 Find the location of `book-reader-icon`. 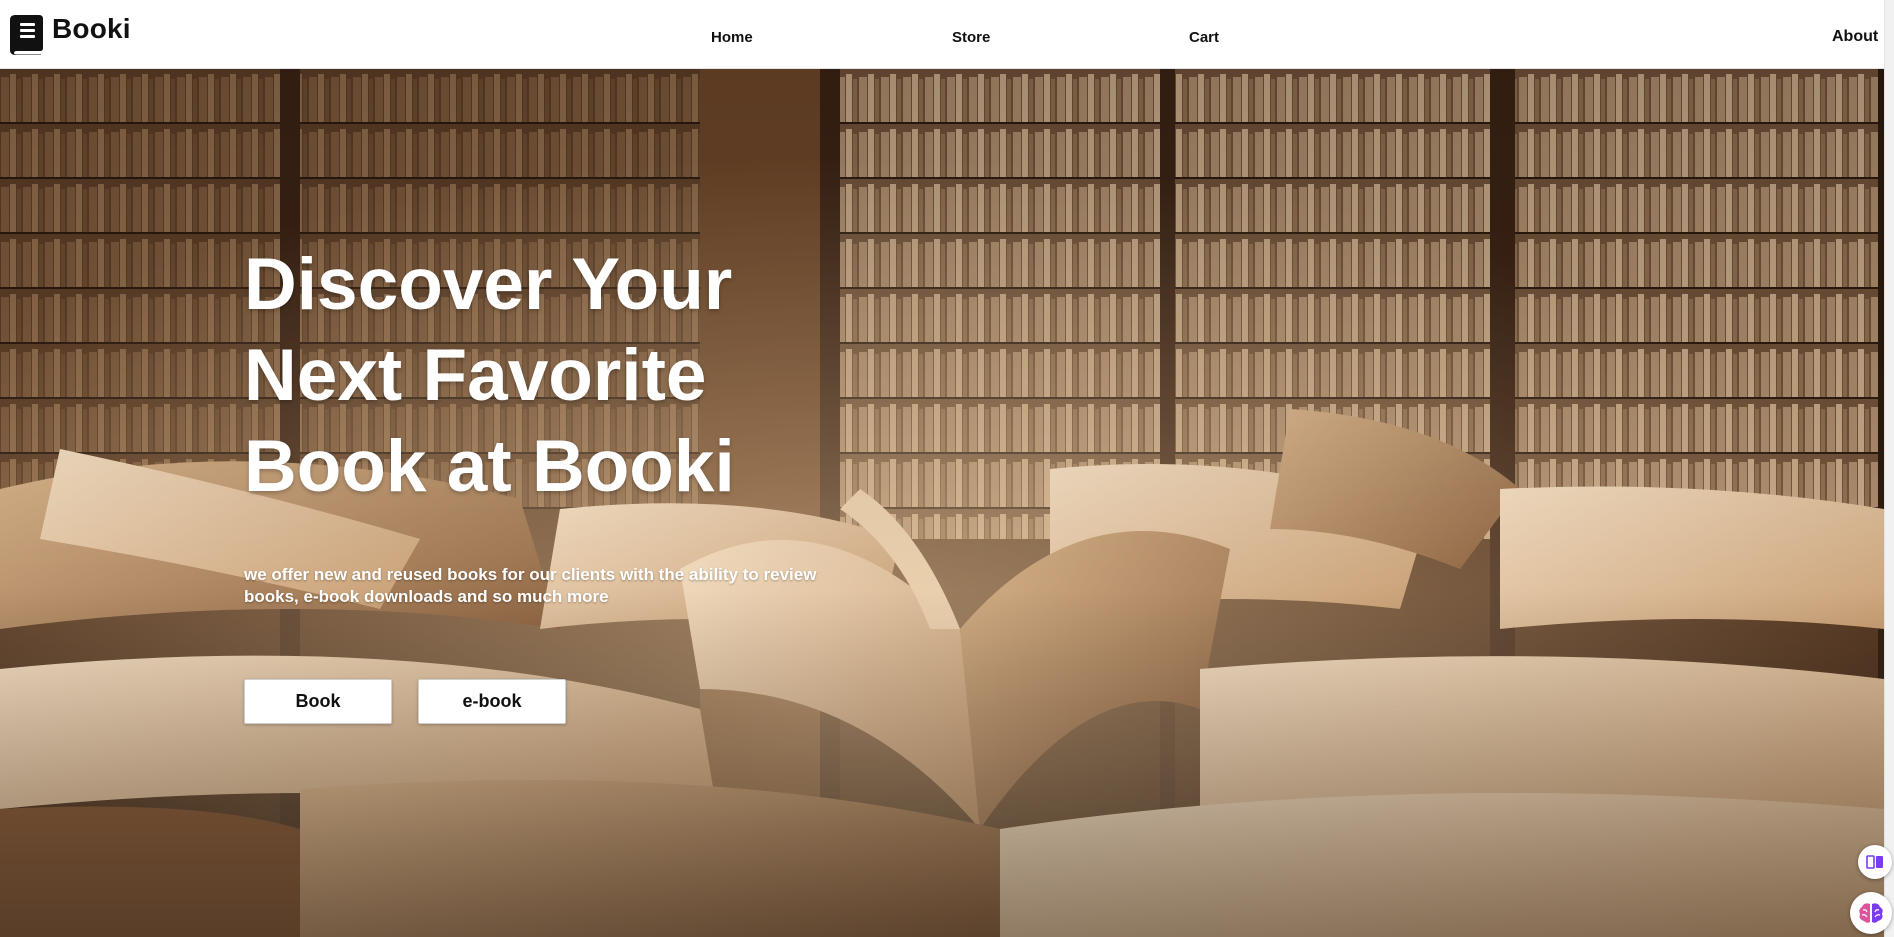

book-reader-icon is located at coordinates (1874, 862).